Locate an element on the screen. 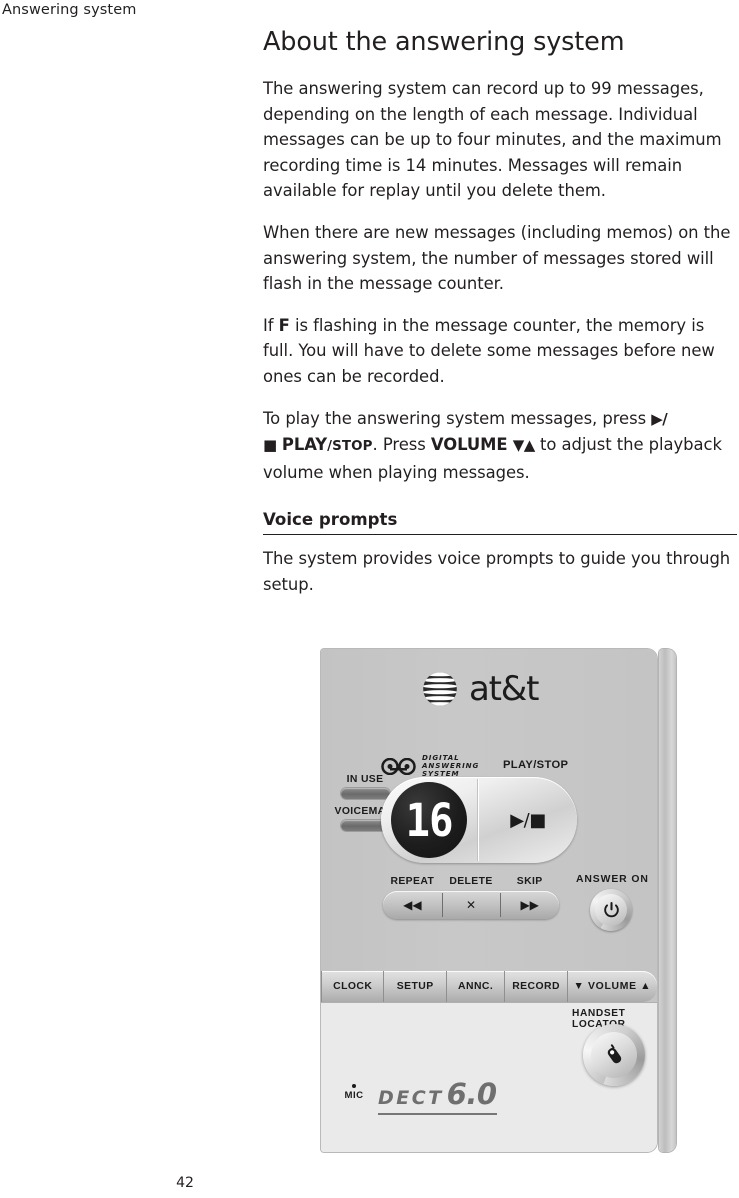 Image resolution: width=739 pixels, height=1198 pixels. setup-button: SETUP is located at coordinates (415, 986).